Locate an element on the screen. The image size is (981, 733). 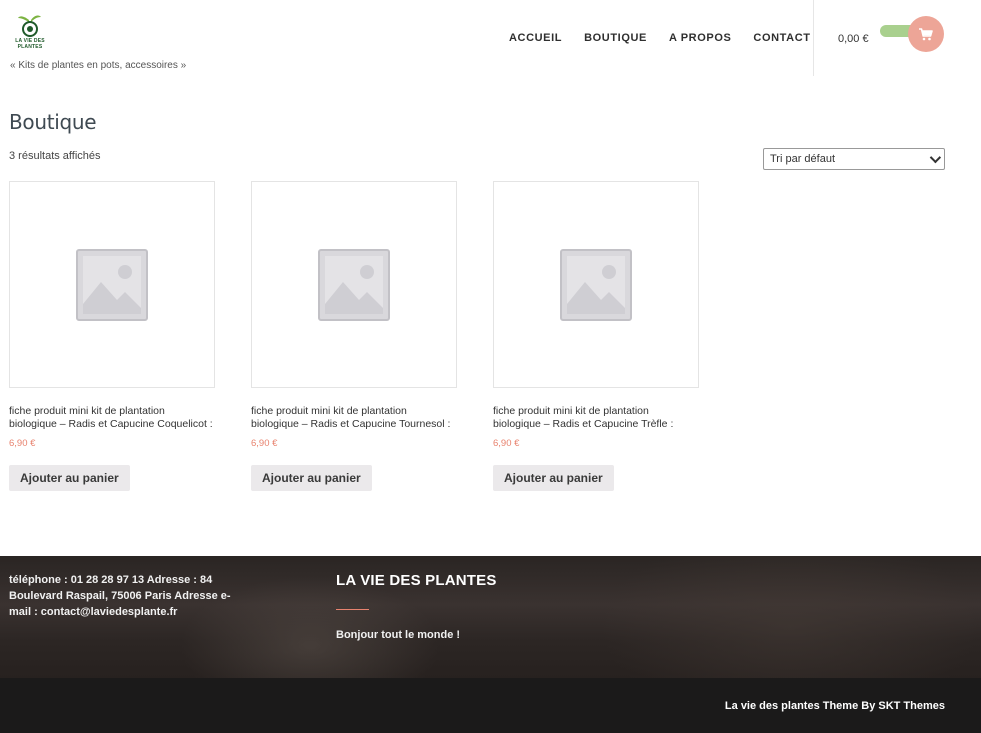
cart-button is located at coordinates (926, 34).